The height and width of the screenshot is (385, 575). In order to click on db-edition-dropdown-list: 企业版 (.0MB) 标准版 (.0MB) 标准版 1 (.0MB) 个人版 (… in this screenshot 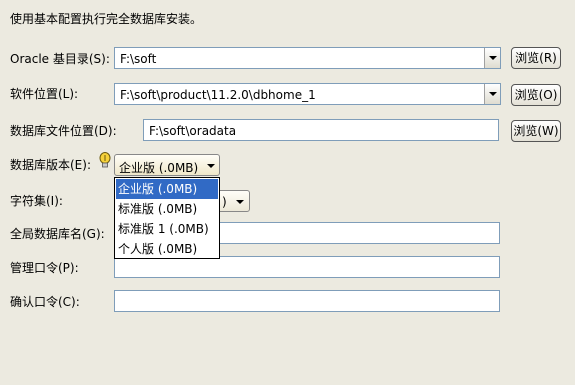, I will do `click(167, 218)`.